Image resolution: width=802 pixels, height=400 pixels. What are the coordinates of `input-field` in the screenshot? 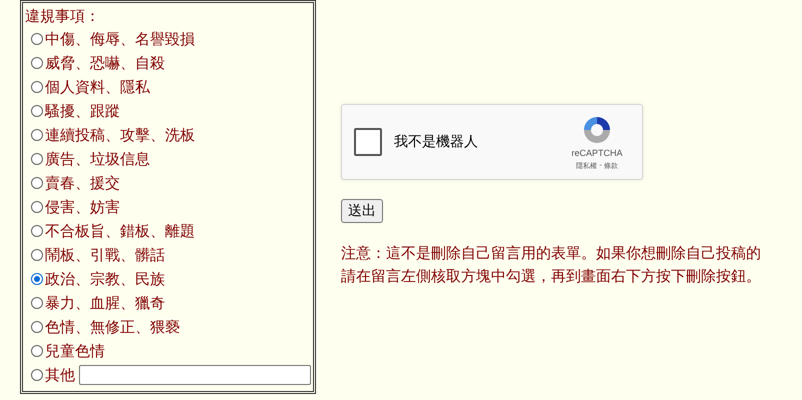 It's located at (195, 375).